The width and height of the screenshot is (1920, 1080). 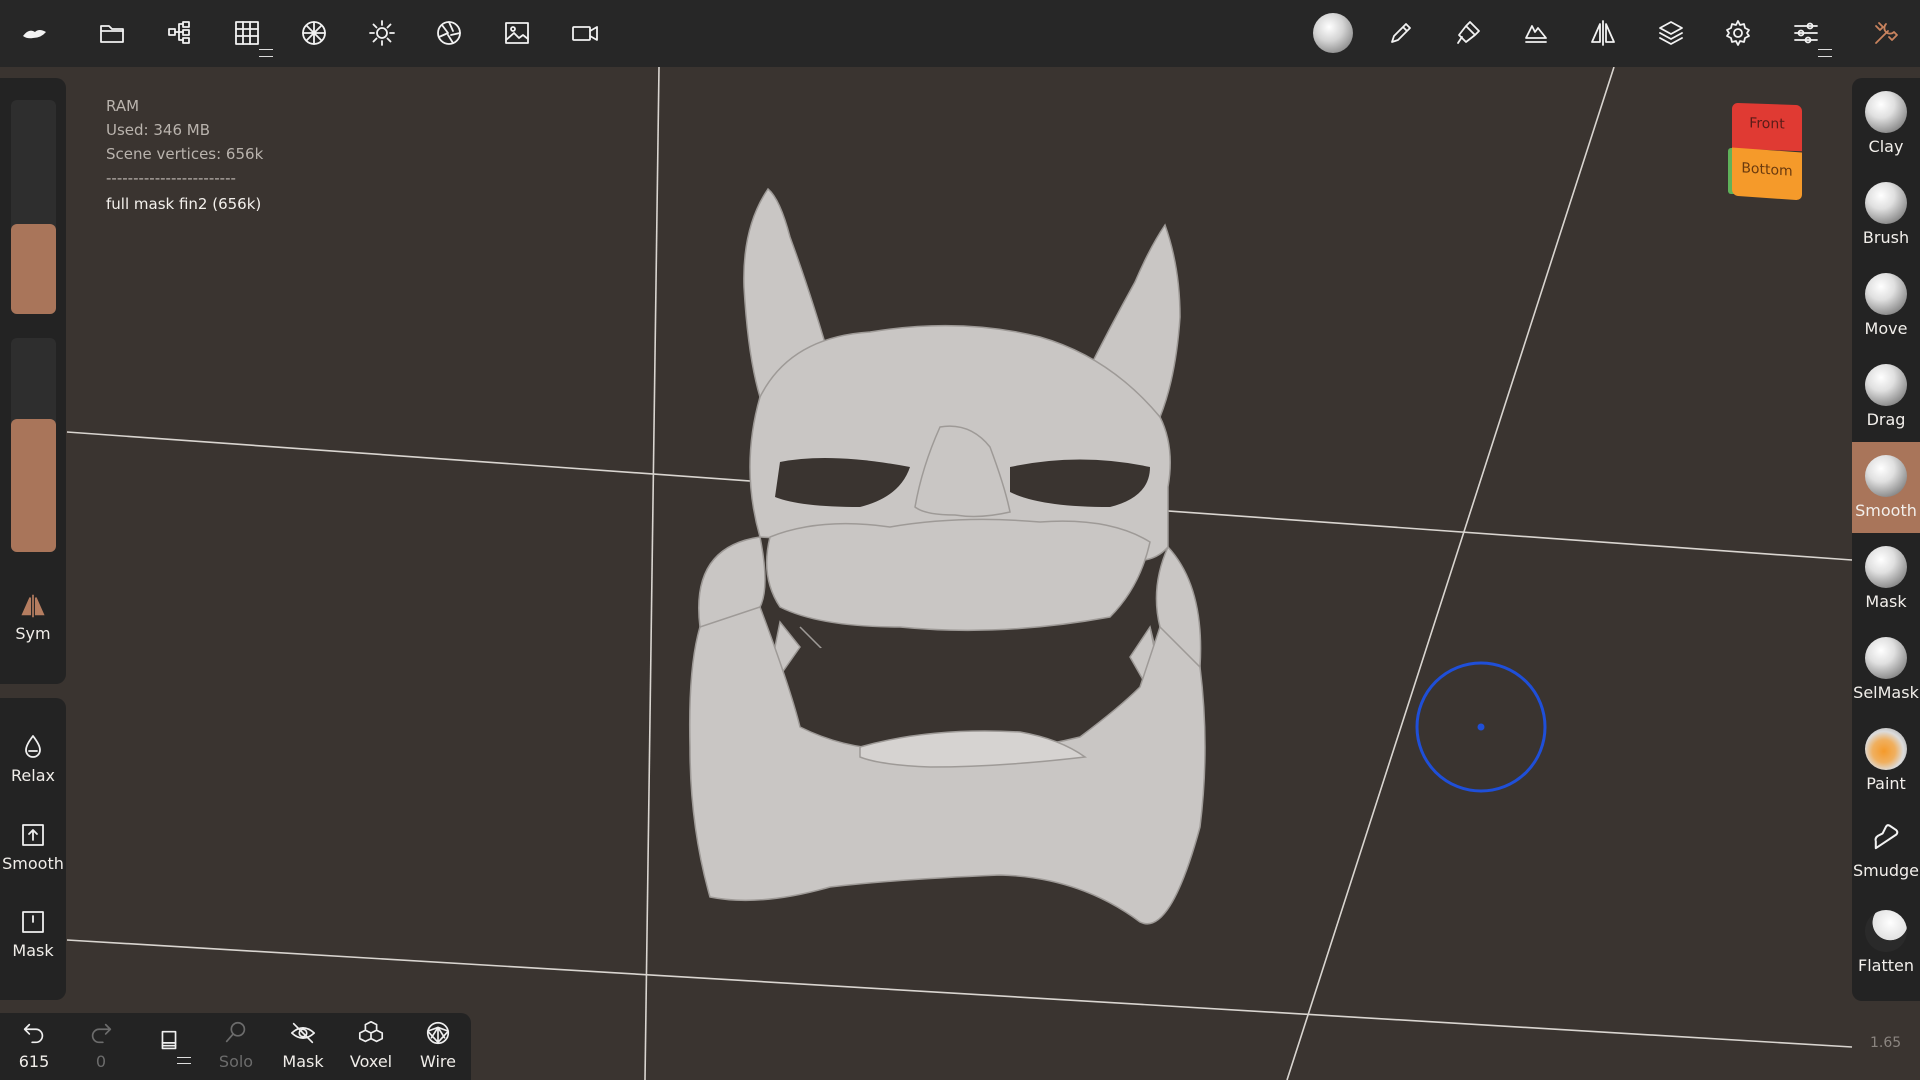 I want to click on tool-drag: Drag, so click(x=1886, y=396).